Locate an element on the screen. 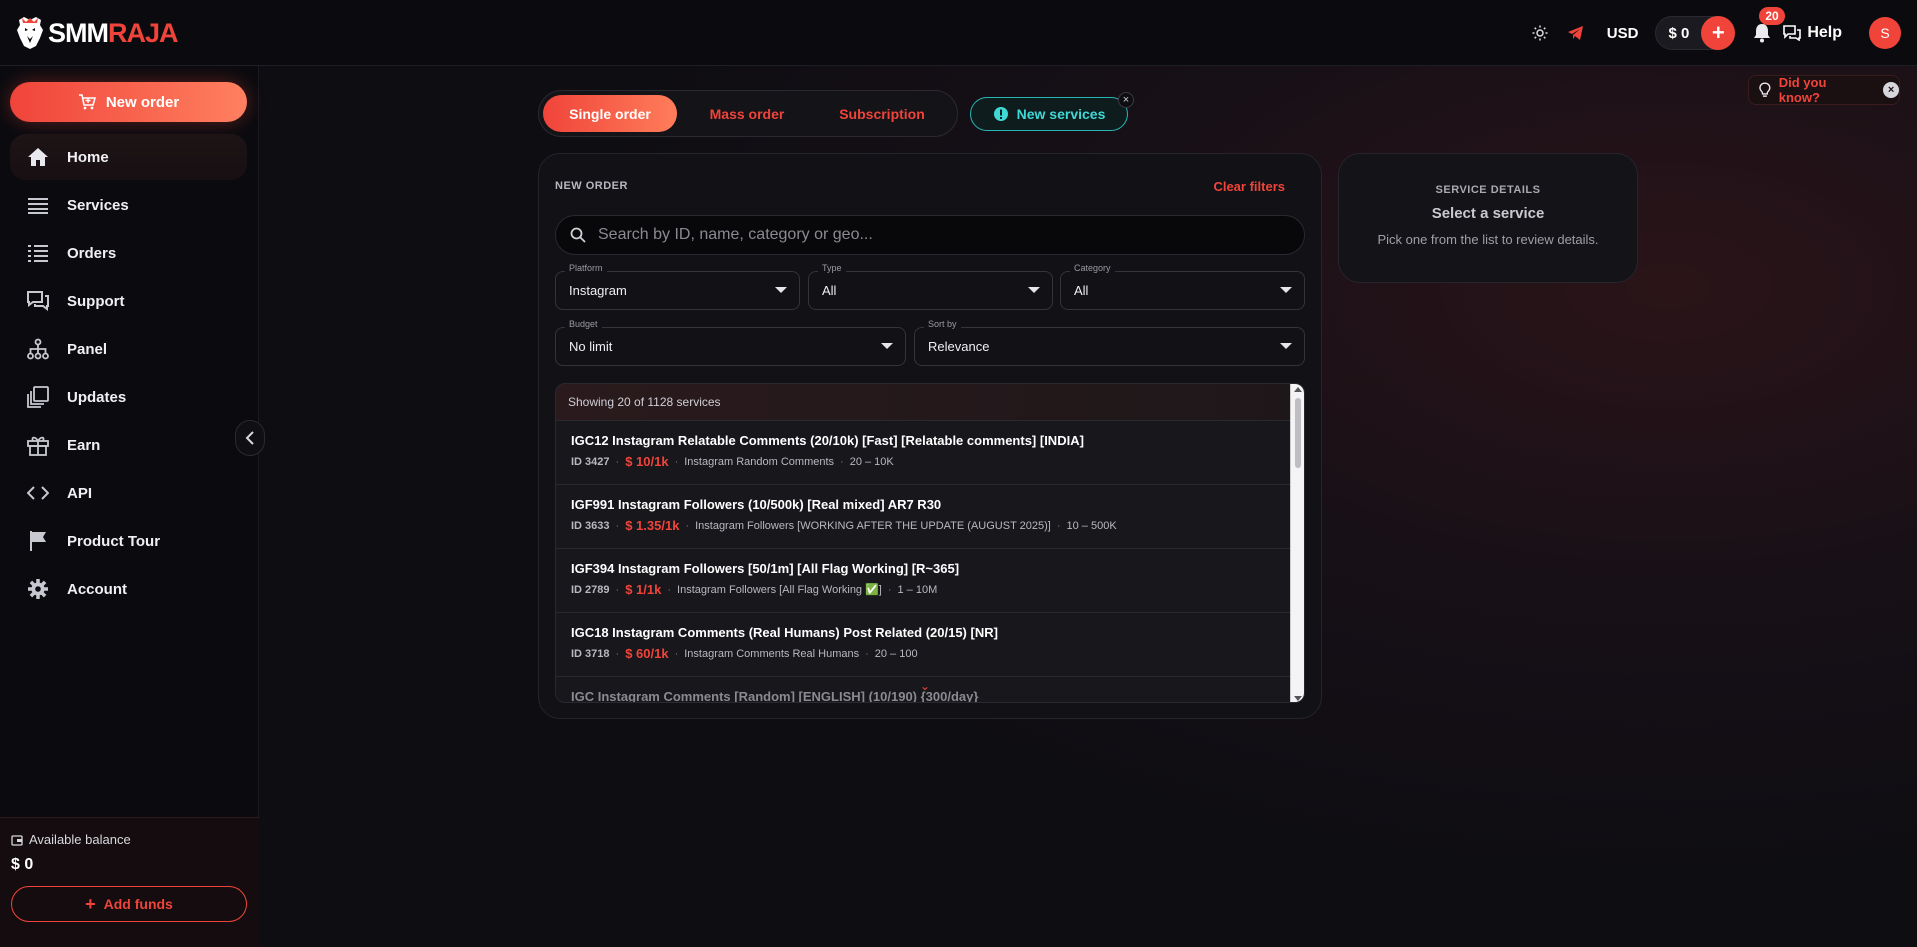 The width and height of the screenshot is (1917, 947). orders-icon is located at coordinates (38, 253).